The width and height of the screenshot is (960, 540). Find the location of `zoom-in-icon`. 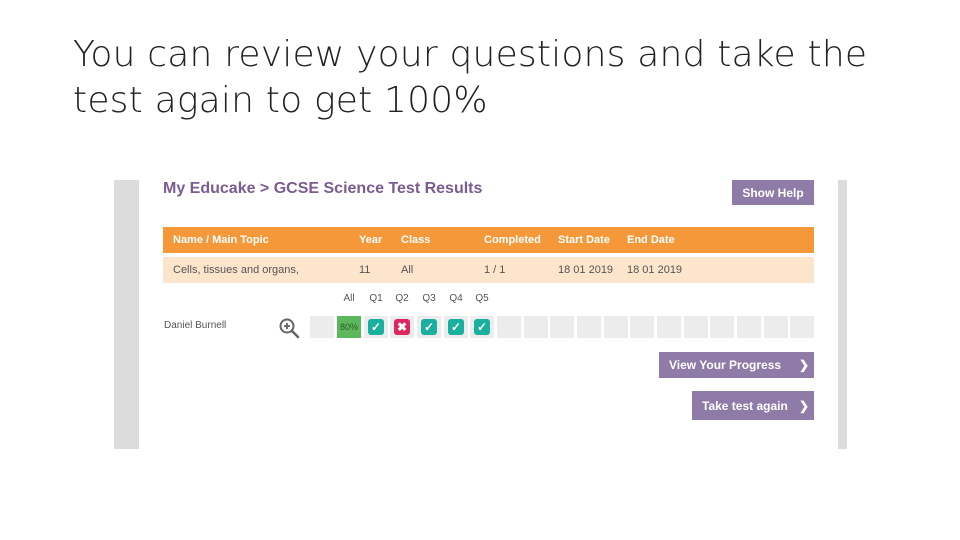

zoom-in-icon is located at coordinates (289, 328).